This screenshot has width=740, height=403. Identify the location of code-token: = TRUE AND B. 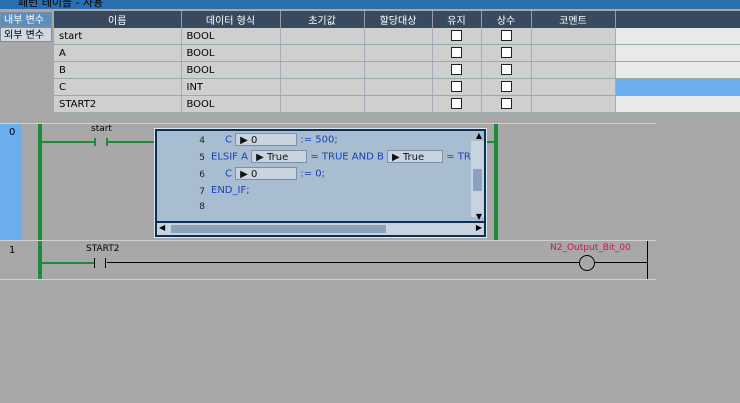
(347, 157).